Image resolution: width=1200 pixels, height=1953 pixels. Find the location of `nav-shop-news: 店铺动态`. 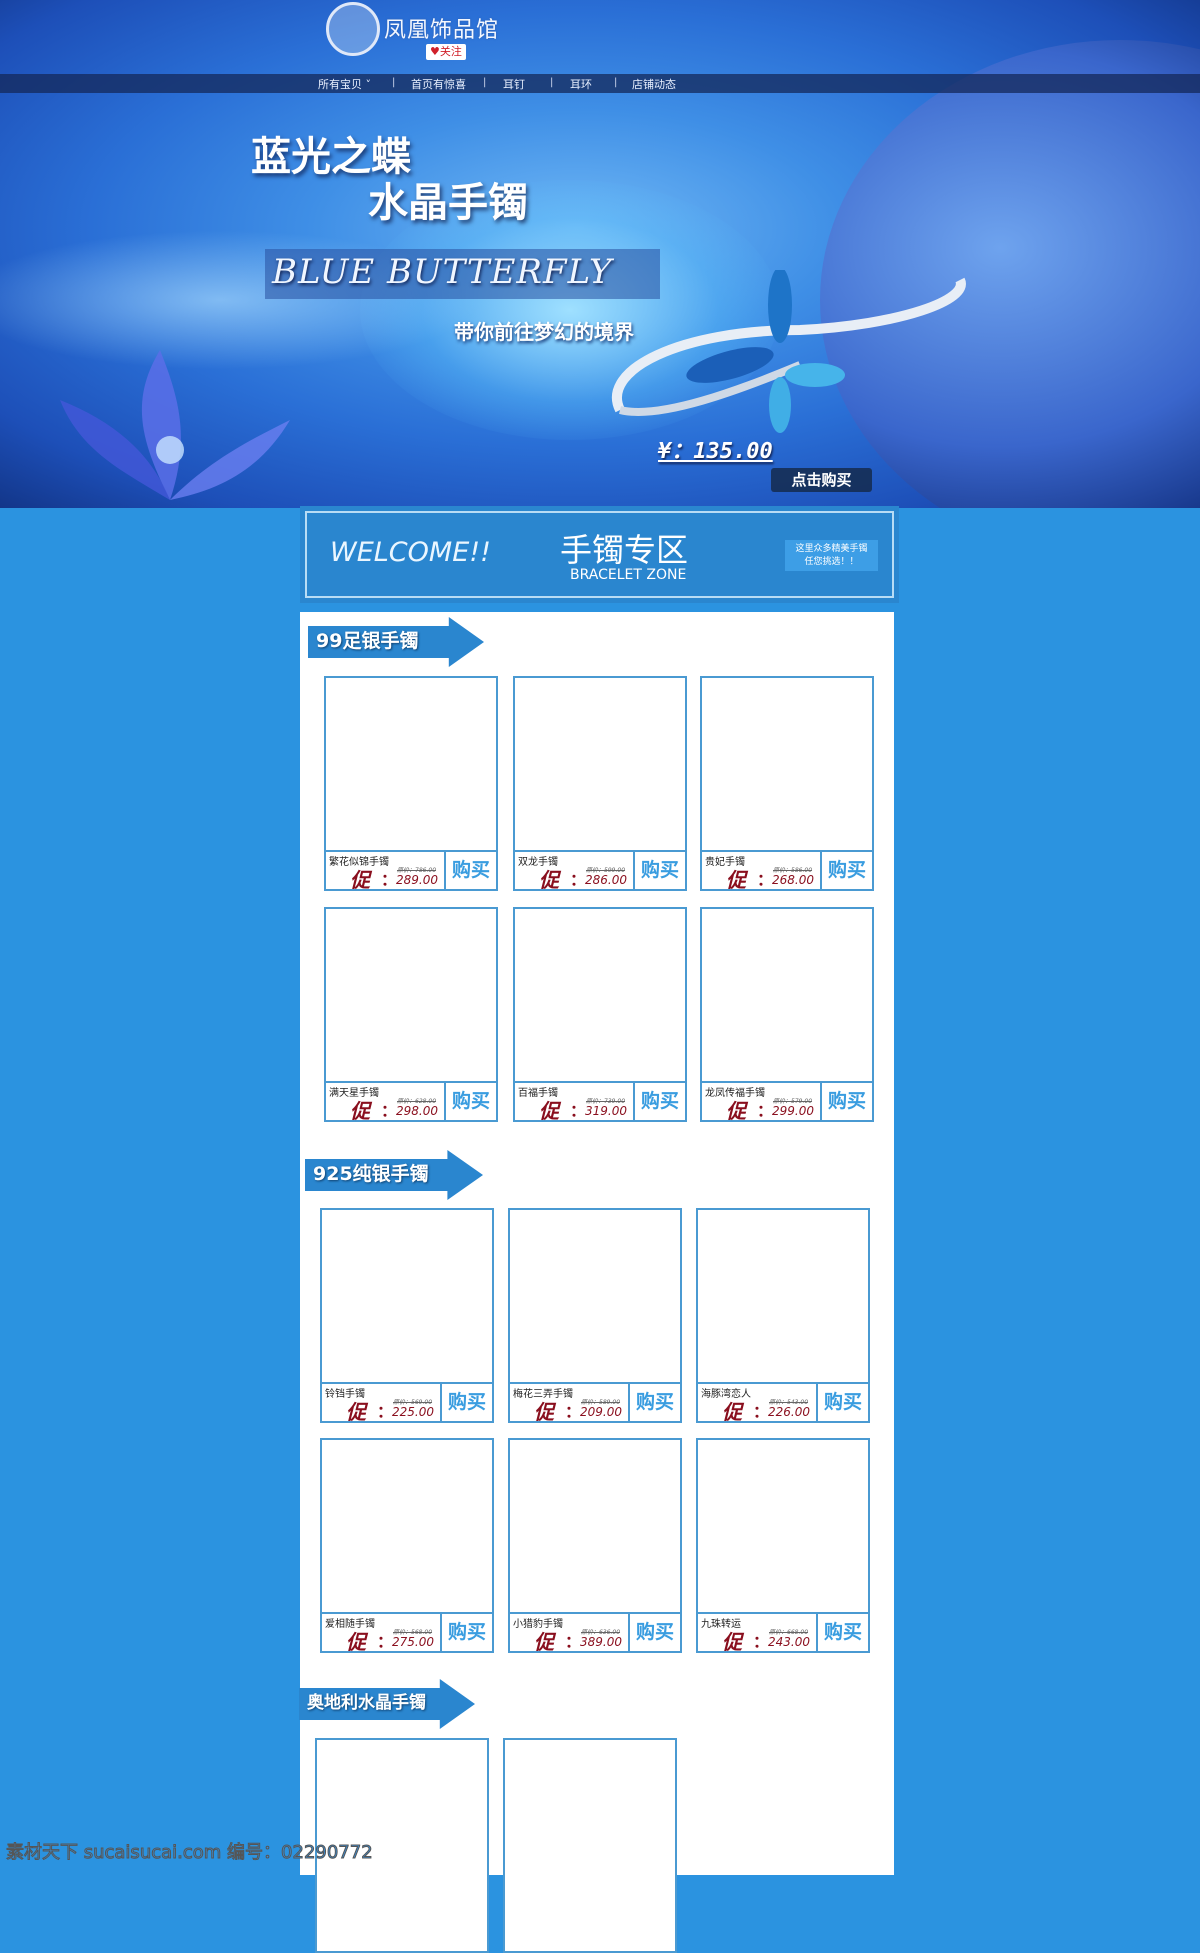

nav-shop-news: 店铺动态 is located at coordinates (654, 84).